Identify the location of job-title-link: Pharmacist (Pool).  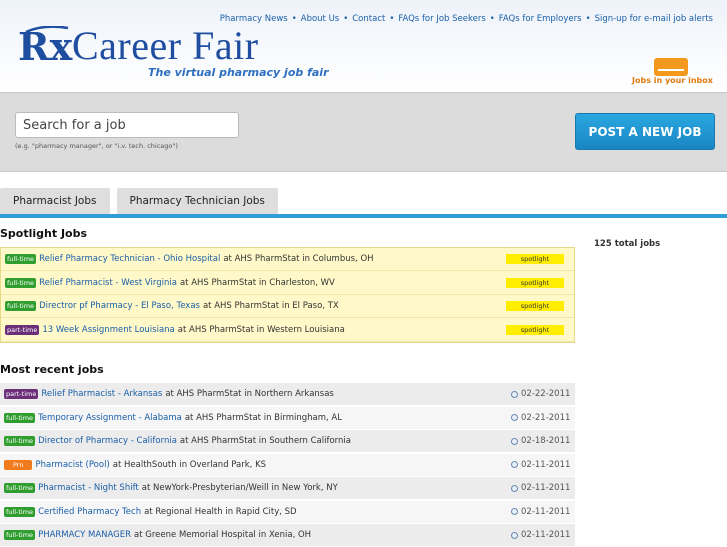
(72, 465).